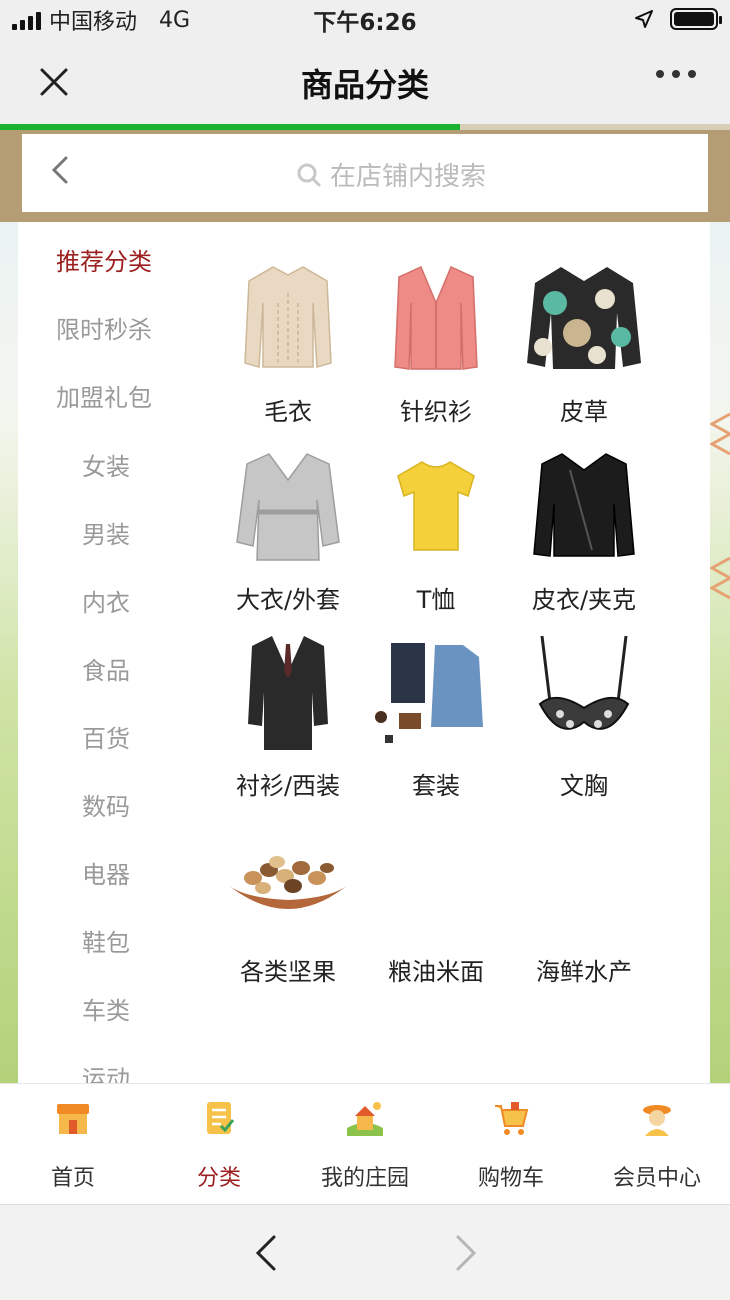  I want to click on category-item-bra: 文胸, so click(584, 716).